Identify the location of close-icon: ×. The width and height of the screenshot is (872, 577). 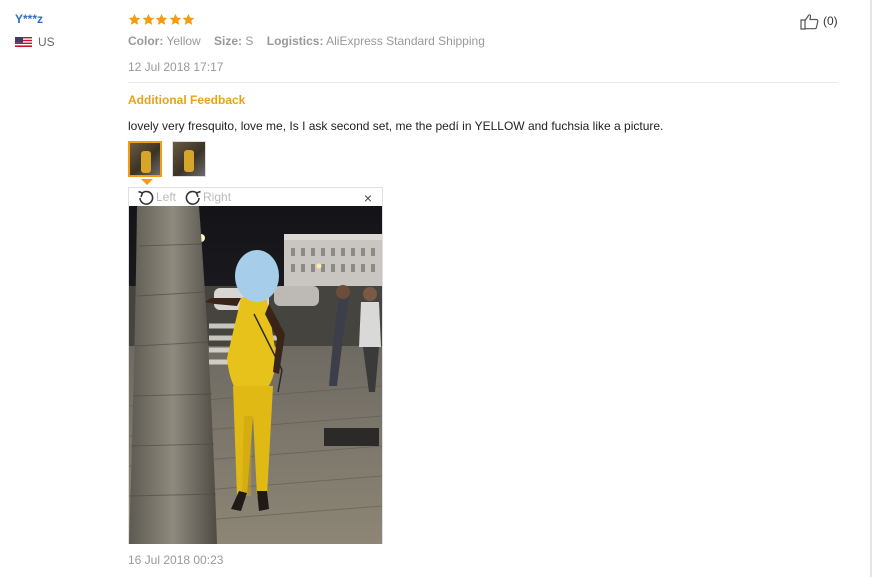
(367, 198).